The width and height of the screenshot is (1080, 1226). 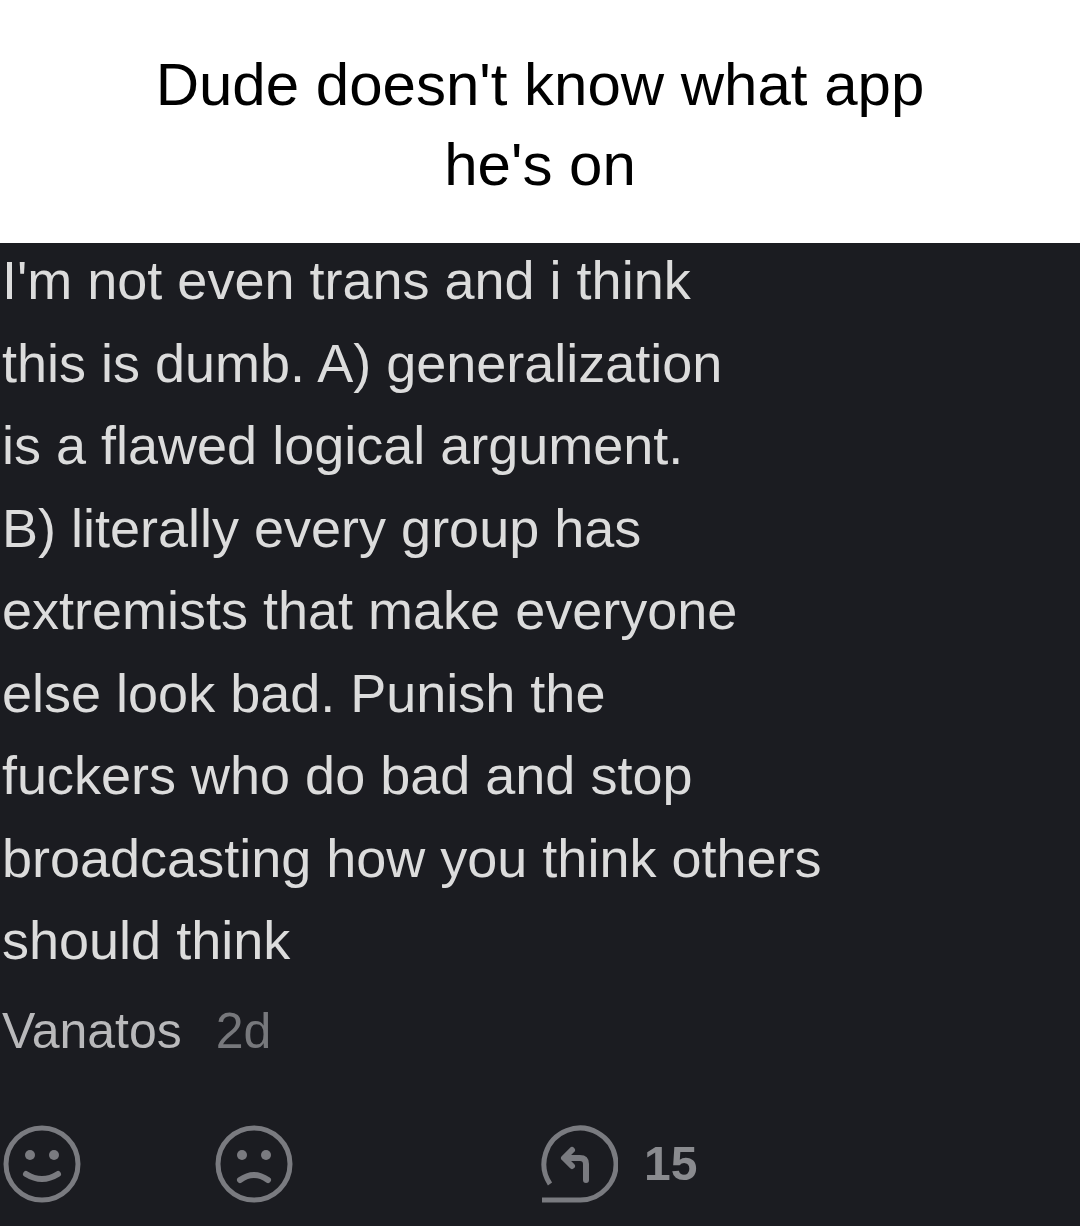 What do you see at coordinates (254, 1163) in the screenshot?
I see `frown-icon` at bounding box center [254, 1163].